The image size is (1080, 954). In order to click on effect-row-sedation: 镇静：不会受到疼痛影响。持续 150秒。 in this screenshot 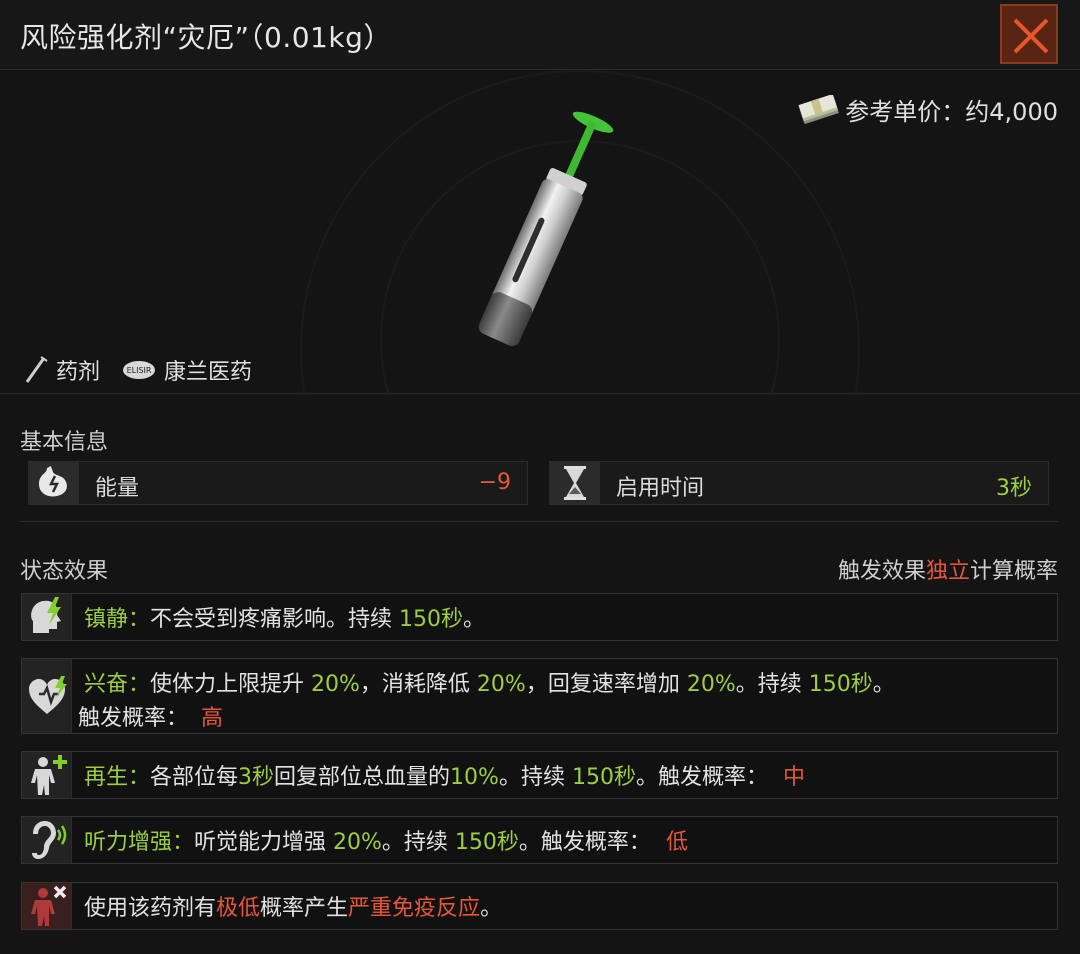, I will do `click(539, 617)`.